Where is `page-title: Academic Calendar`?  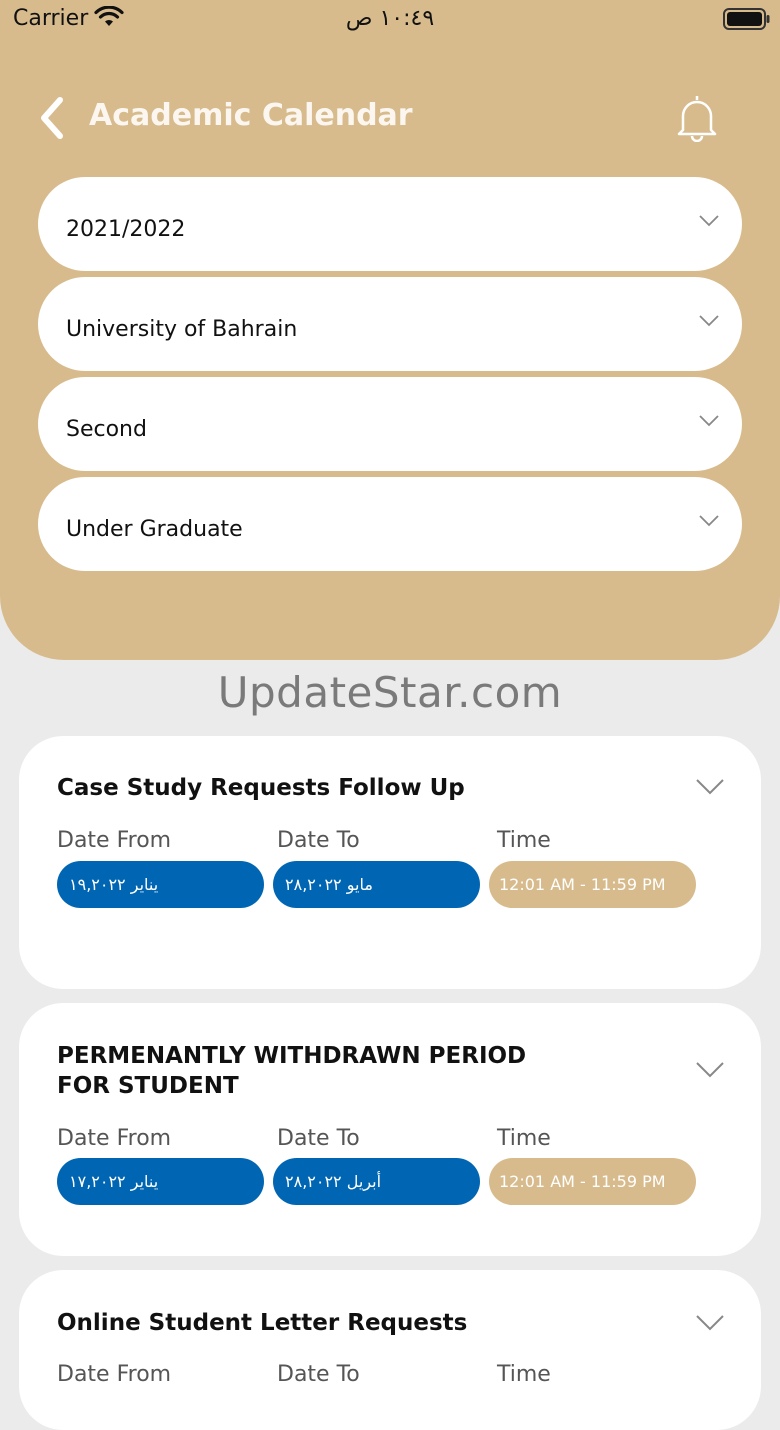
page-title: Academic Calendar is located at coordinates (251, 115).